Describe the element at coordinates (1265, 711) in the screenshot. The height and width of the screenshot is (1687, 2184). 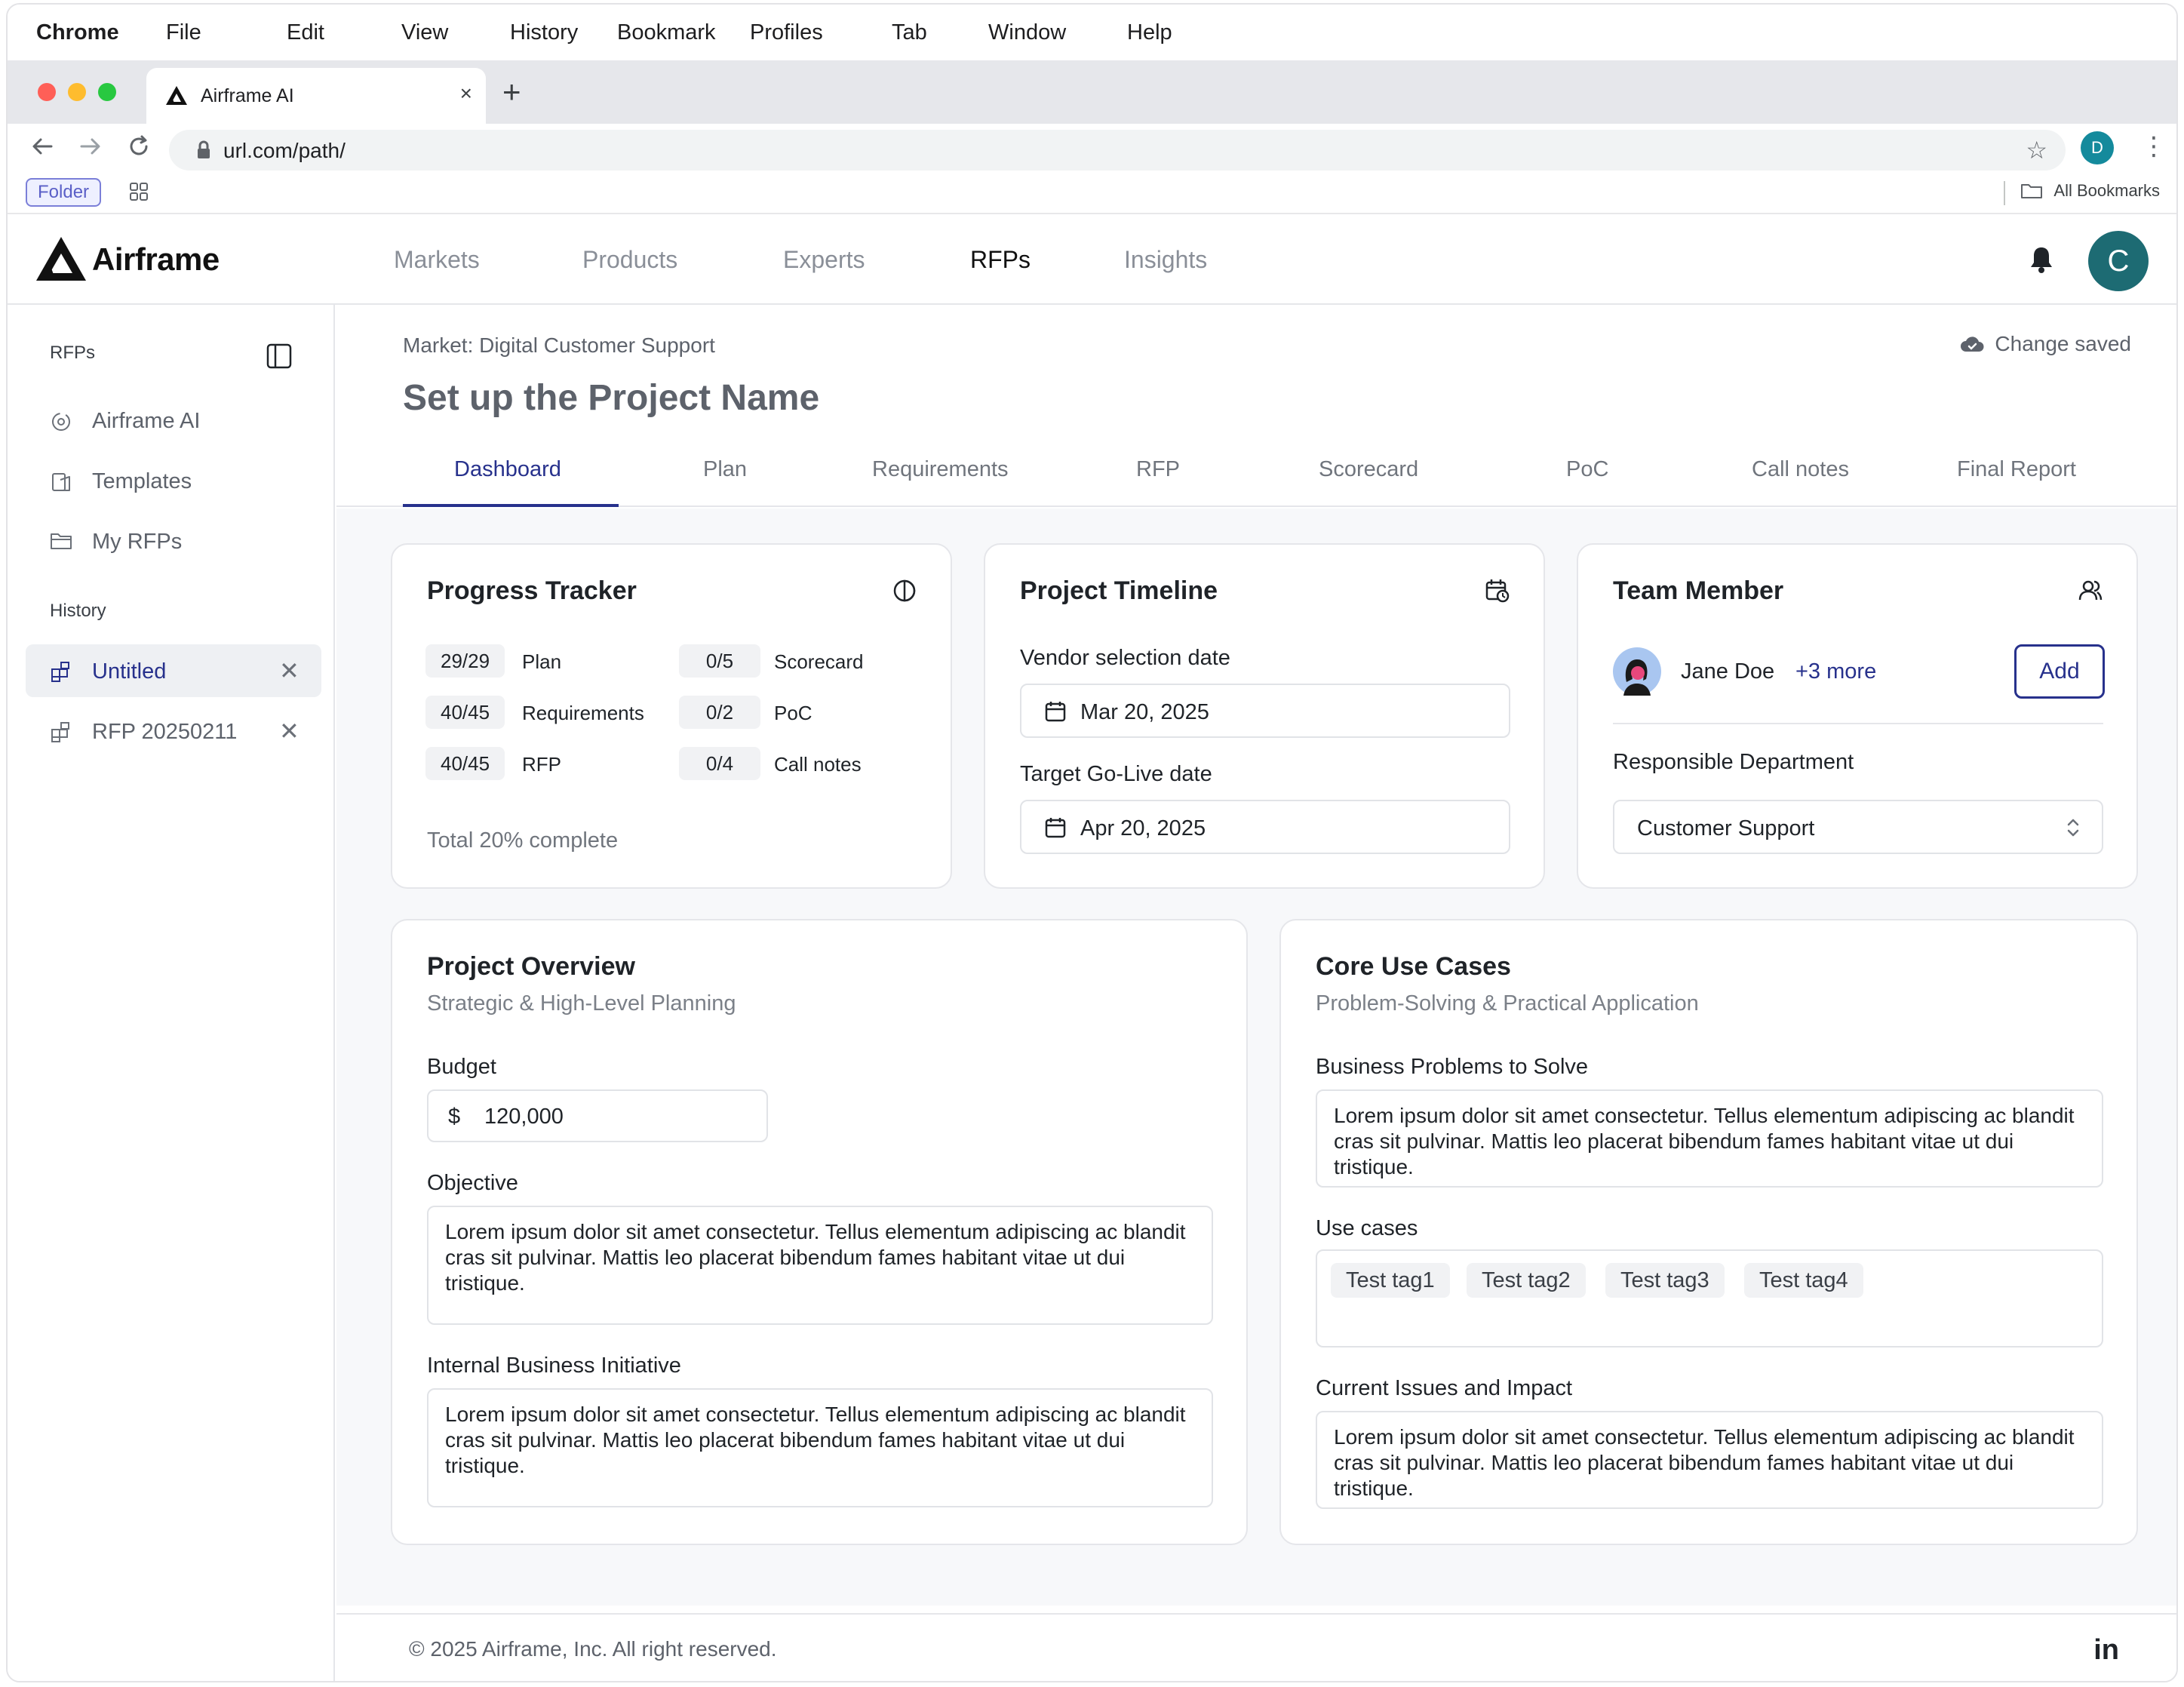
I see `vendor-date-field: Mar 20, 2025` at that location.